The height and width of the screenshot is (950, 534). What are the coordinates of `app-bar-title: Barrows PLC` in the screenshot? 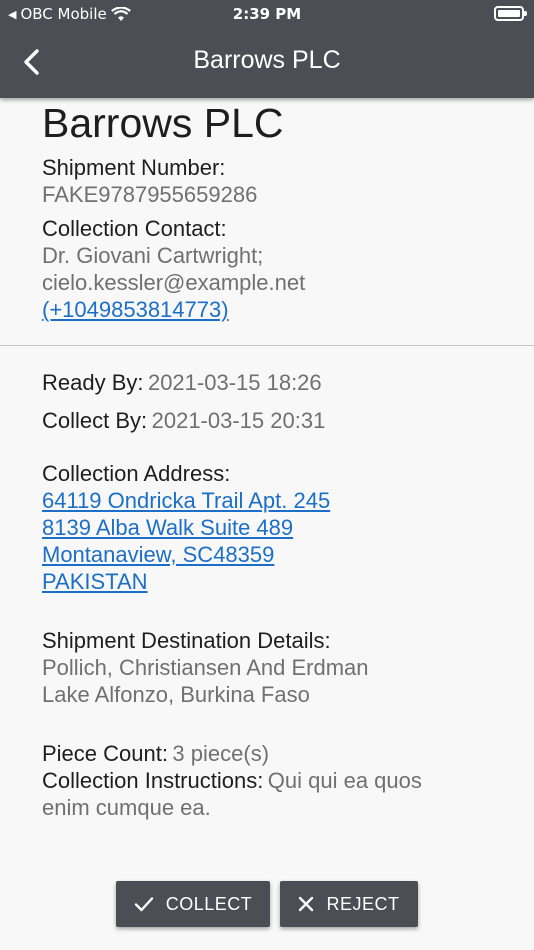 It's located at (267, 60).